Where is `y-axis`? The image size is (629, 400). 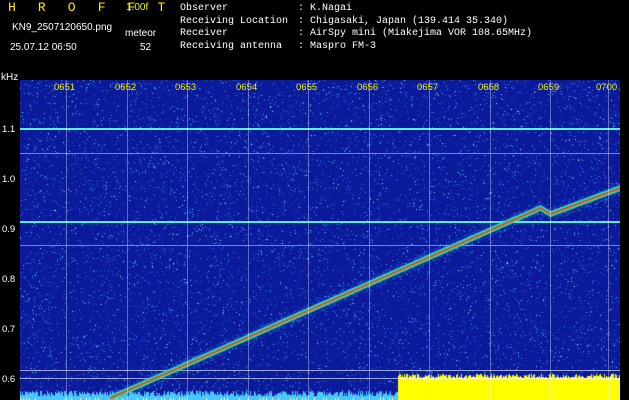
y-axis is located at coordinates (10, 236).